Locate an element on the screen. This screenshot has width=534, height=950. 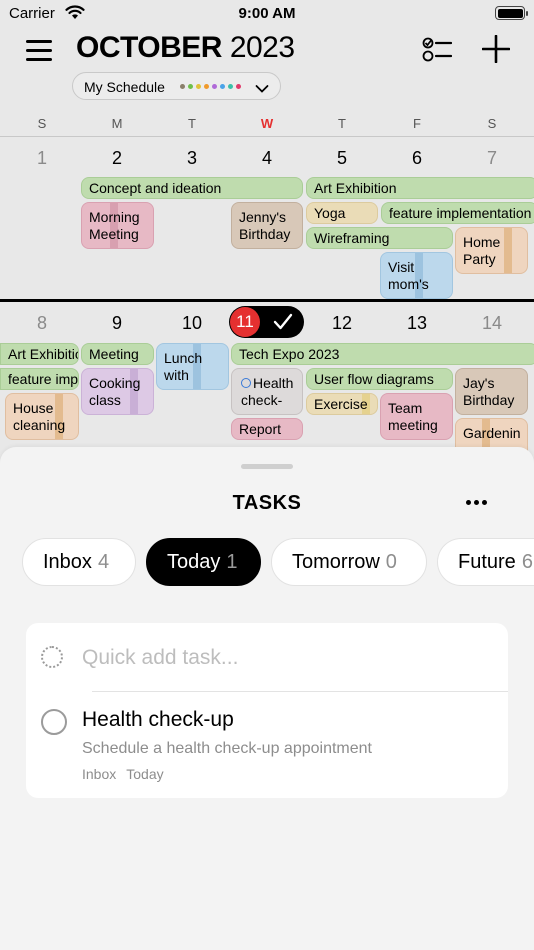
today-indicator: 11 is located at coordinates (266, 322).